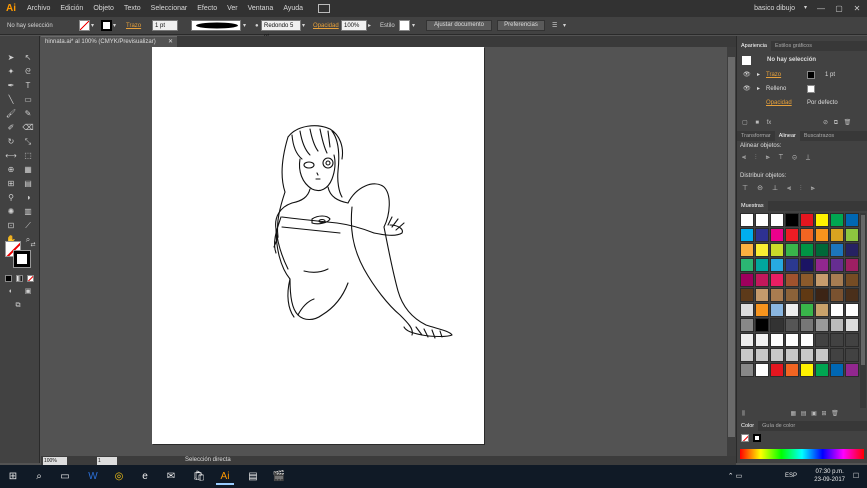  Describe the element at coordinates (22, 259) in the screenshot. I see `stroke-color-box` at that location.